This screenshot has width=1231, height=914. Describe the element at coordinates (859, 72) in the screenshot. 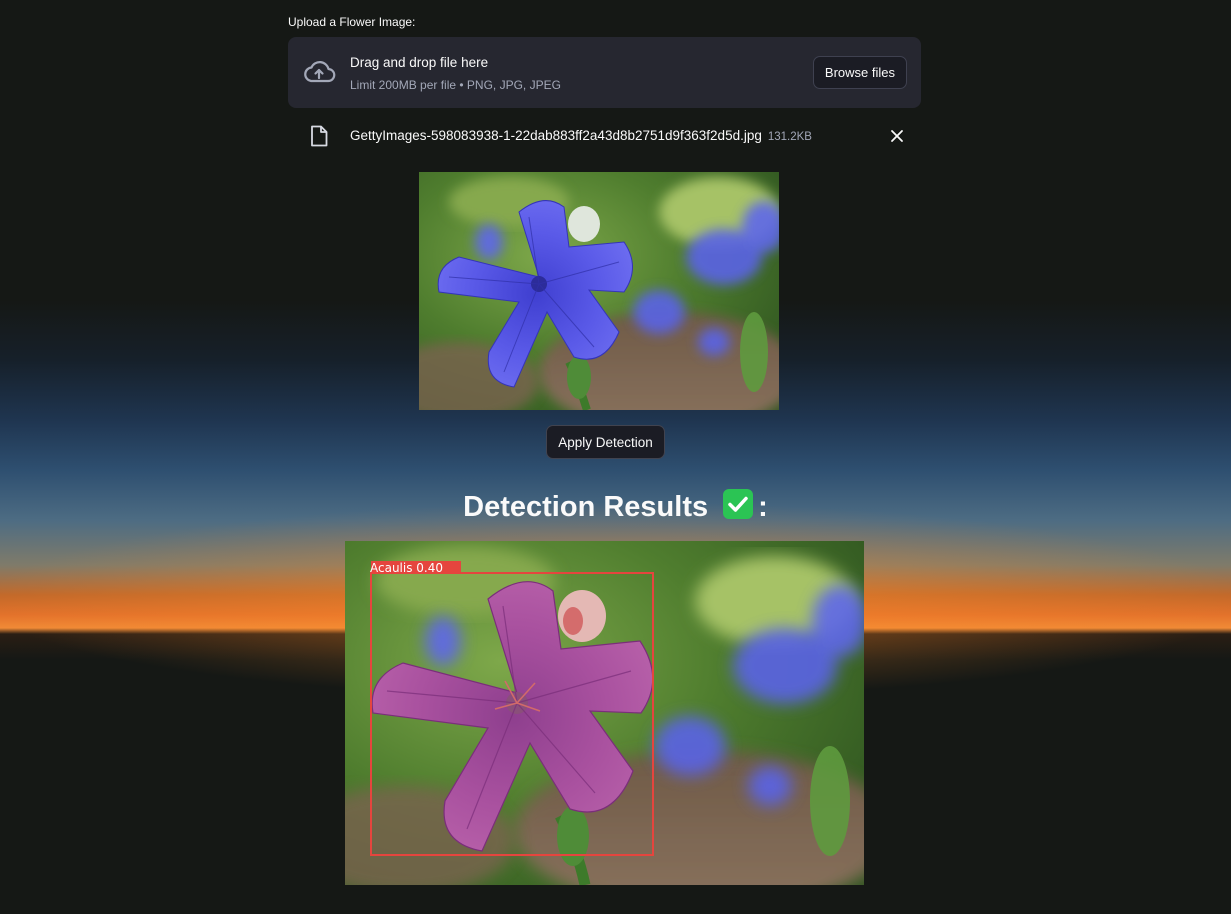

I see `browse-files-button: Browse files` at that location.